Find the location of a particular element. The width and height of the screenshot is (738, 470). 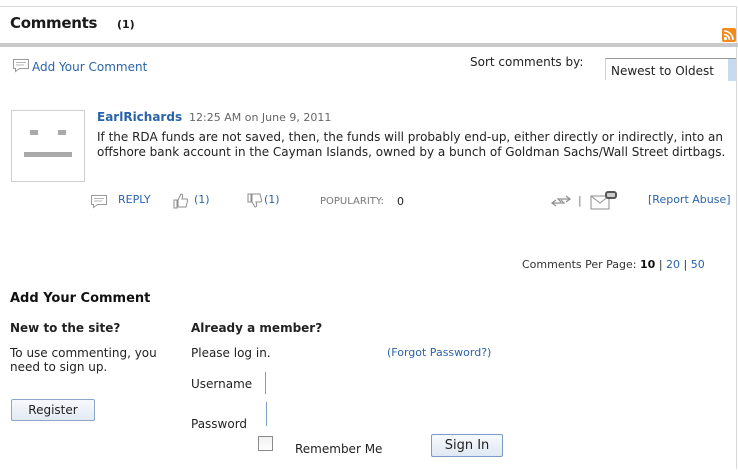

register-button: Register is located at coordinates (53, 410).